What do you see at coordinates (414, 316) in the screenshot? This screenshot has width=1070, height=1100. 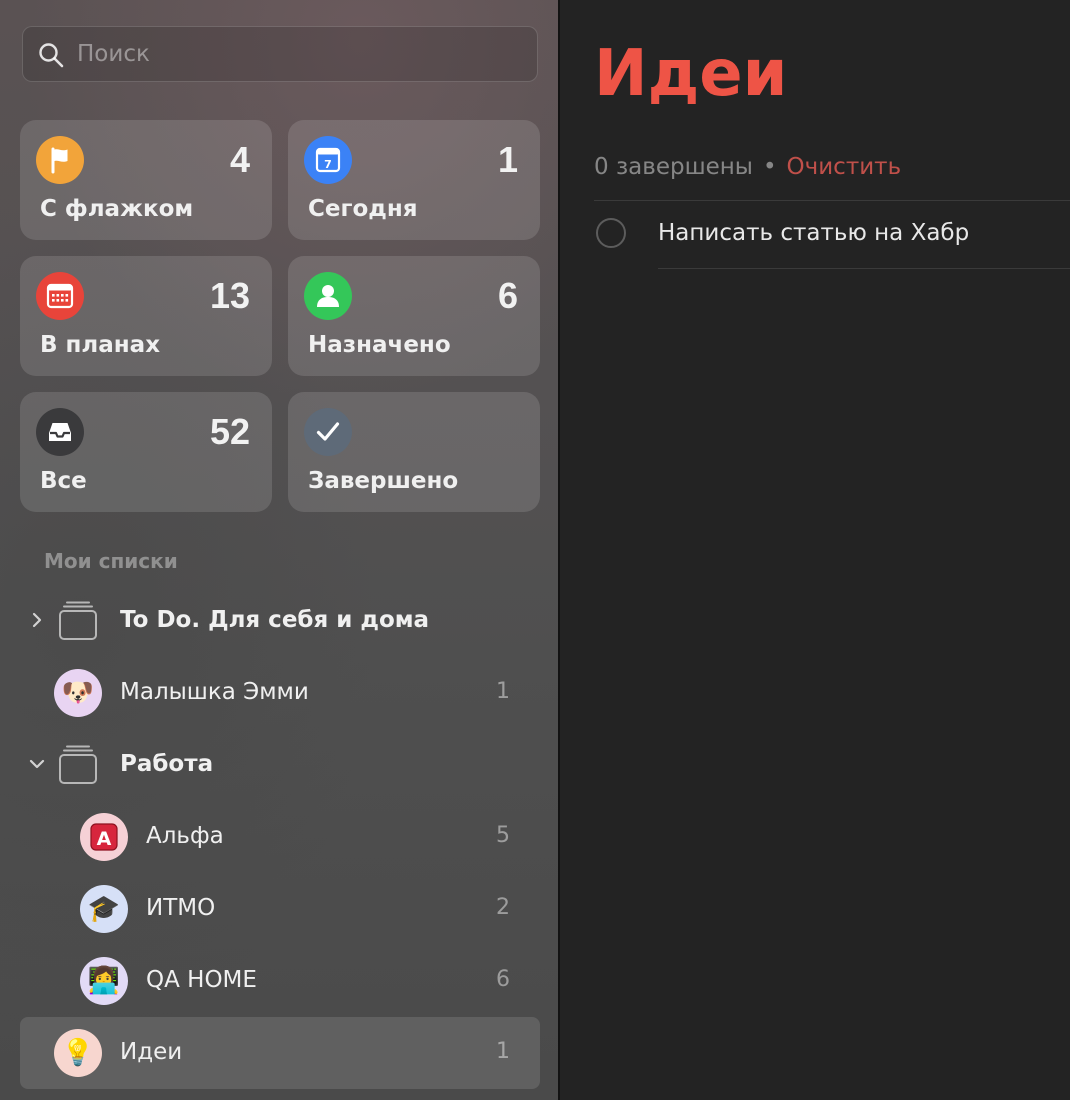 I see `smart-list-assigned: 6 Назначено` at bounding box center [414, 316].